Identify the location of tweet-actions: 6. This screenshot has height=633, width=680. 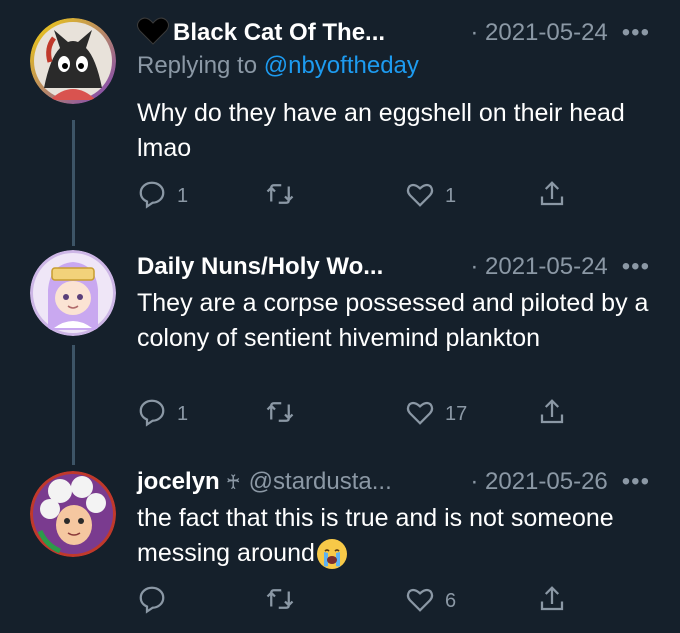
(357, 601).